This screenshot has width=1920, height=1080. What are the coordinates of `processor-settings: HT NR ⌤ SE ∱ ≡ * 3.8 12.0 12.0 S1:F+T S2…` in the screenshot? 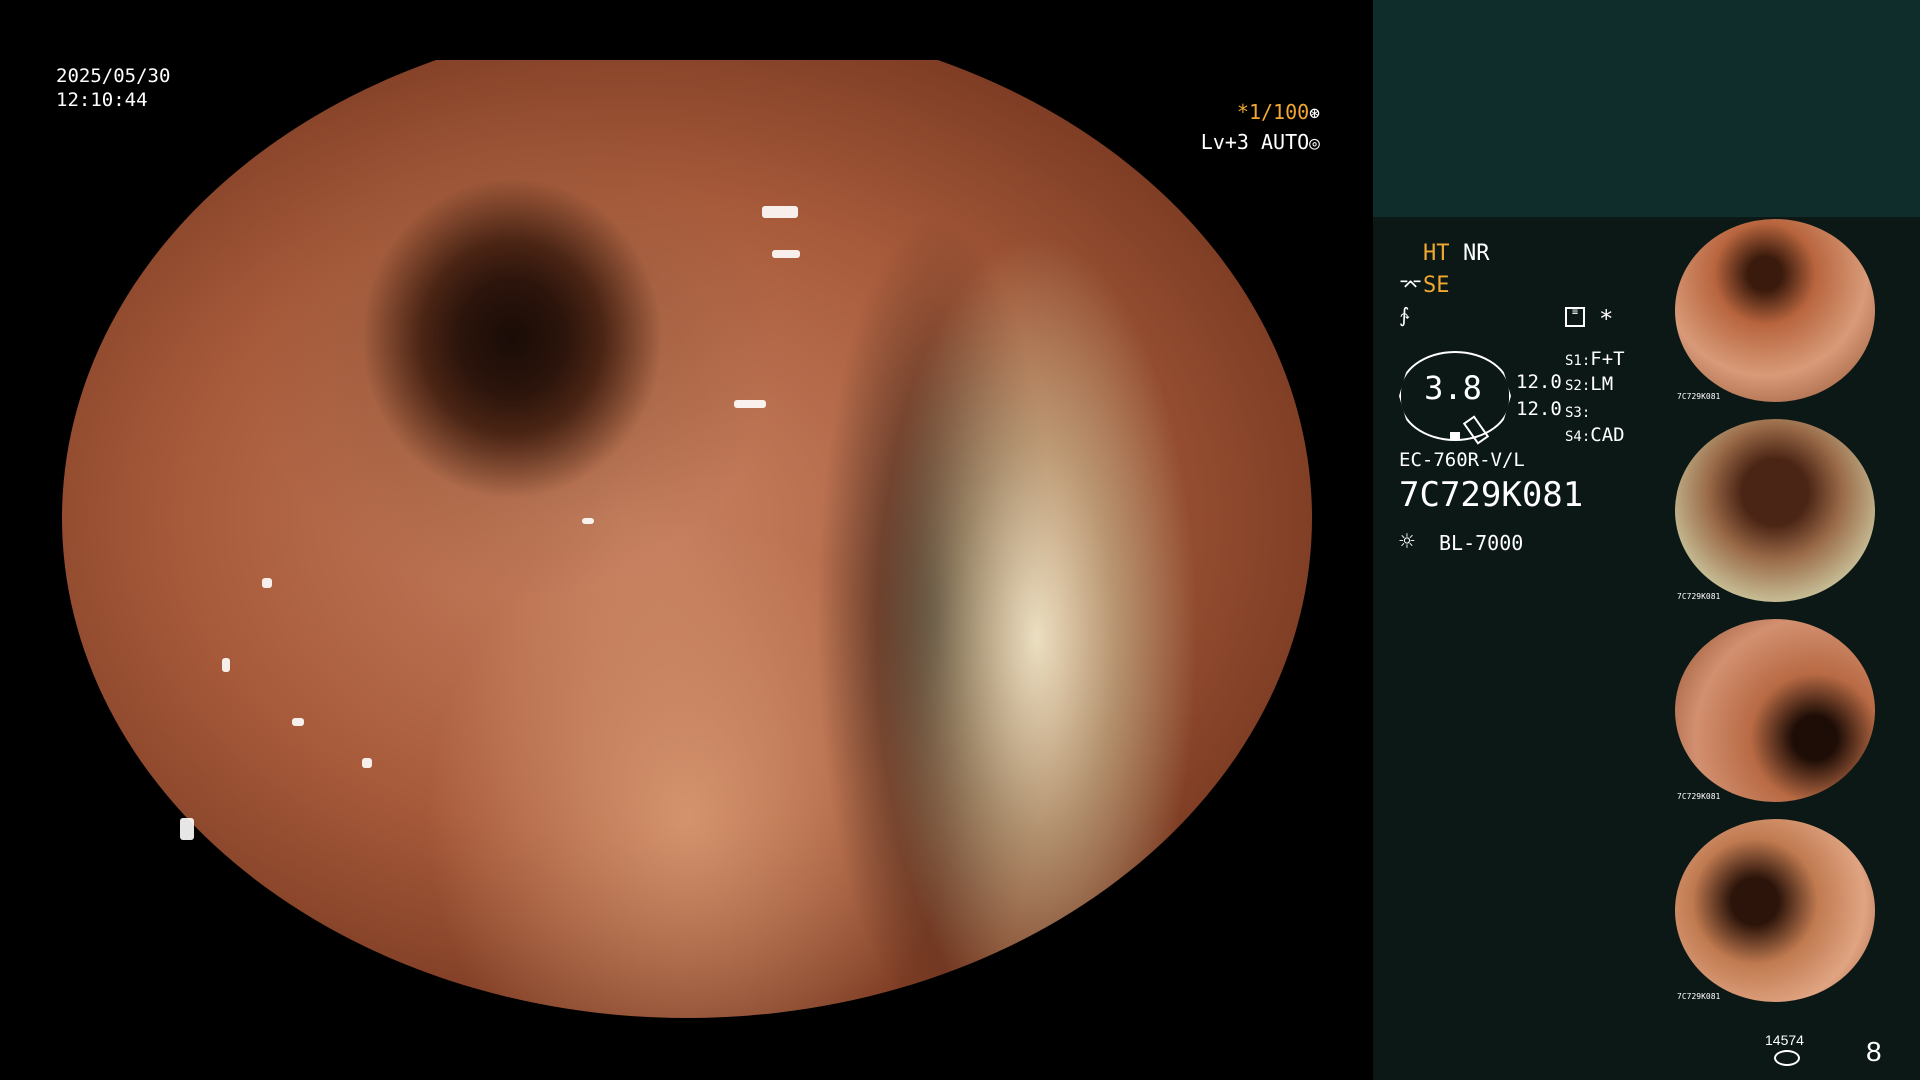 It's located at (1521, 648).